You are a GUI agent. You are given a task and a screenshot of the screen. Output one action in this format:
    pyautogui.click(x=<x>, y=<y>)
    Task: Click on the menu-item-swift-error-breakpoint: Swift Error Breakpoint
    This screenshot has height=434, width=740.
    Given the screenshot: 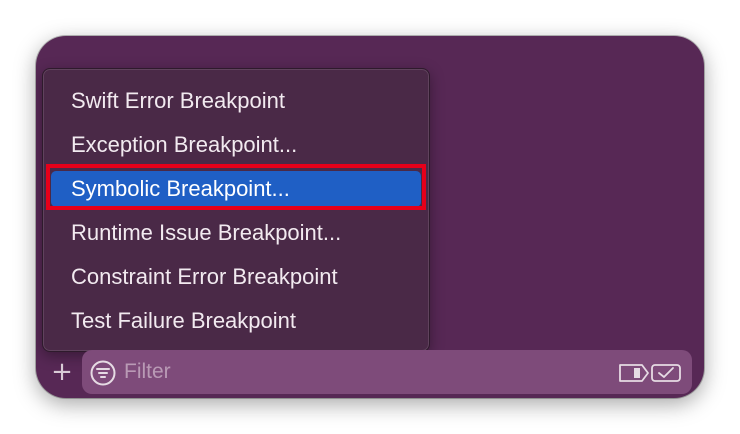 What is the action you would take?
    pyautogui.click(x=236, y=101)
    